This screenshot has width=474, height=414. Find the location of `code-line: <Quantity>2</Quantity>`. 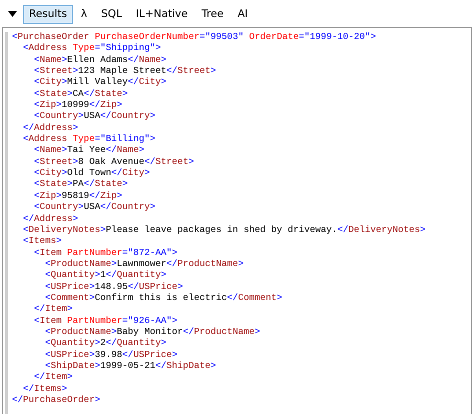

code-line: <Quantity>2</Quantity> is located at coordinates (106, 343).